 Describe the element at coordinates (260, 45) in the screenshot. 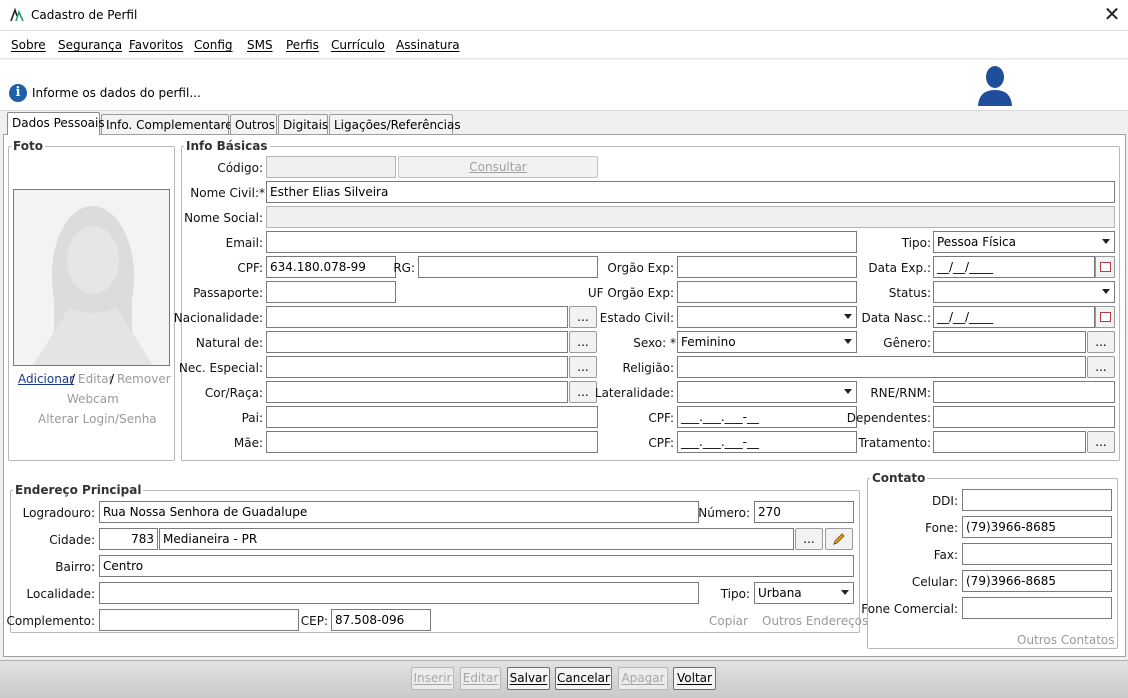

I see `menu-sms: SMS` at that location.